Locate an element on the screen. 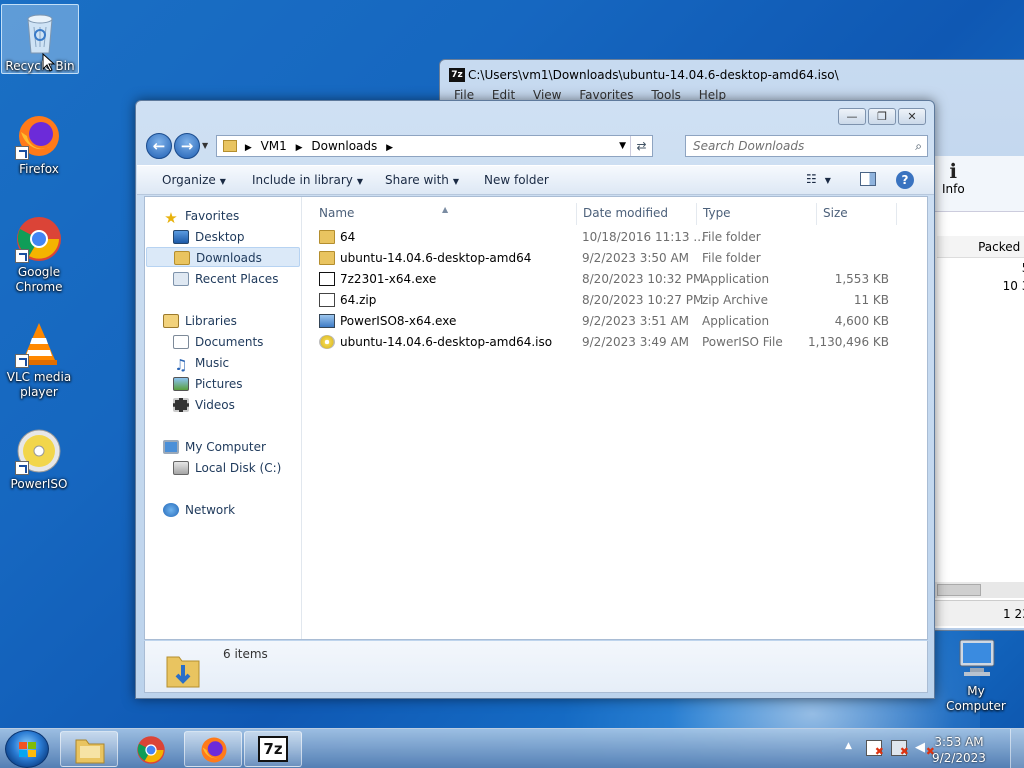 The height and width of the screenshot is (768, 1024). breadcrumb-vm1: VM1 is located at coordinates (274, 146).